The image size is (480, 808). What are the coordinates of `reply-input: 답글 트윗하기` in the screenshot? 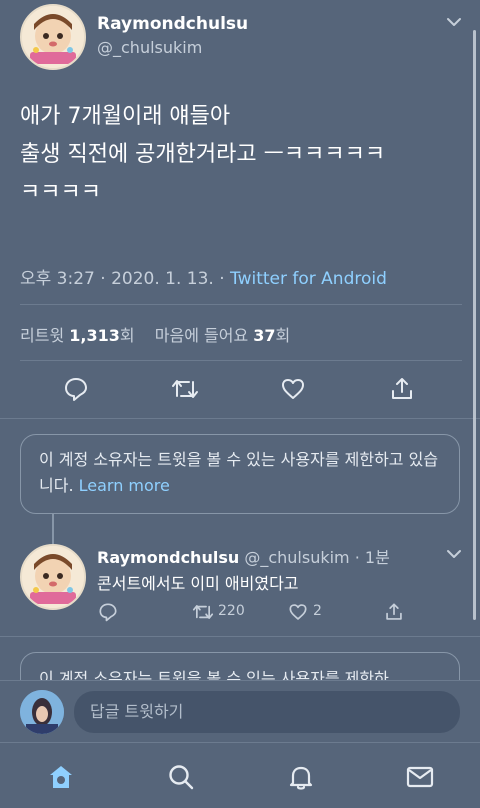 It's located at (267, 712).